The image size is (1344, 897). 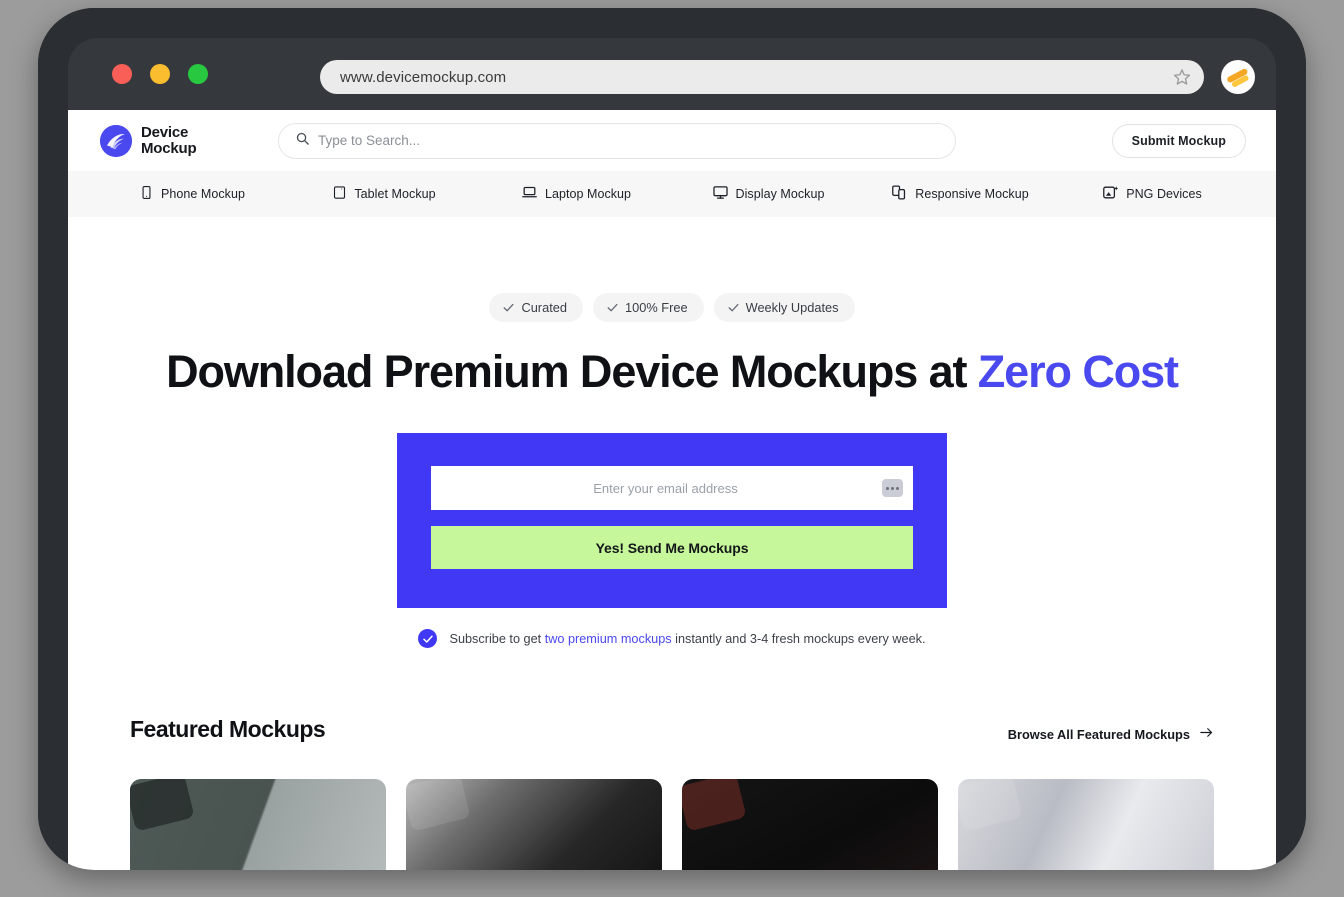 I want to click on send-mockups-button: Yes! Send Me Mockups, so click(x=672, y=548).